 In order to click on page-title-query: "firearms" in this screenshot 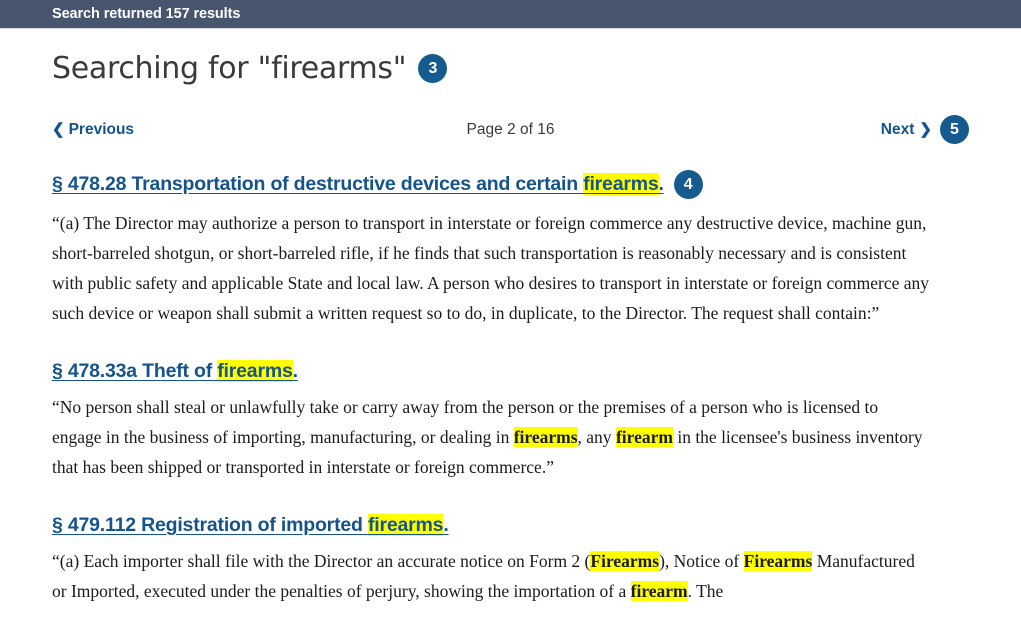, I will do `click(332, 68)`.